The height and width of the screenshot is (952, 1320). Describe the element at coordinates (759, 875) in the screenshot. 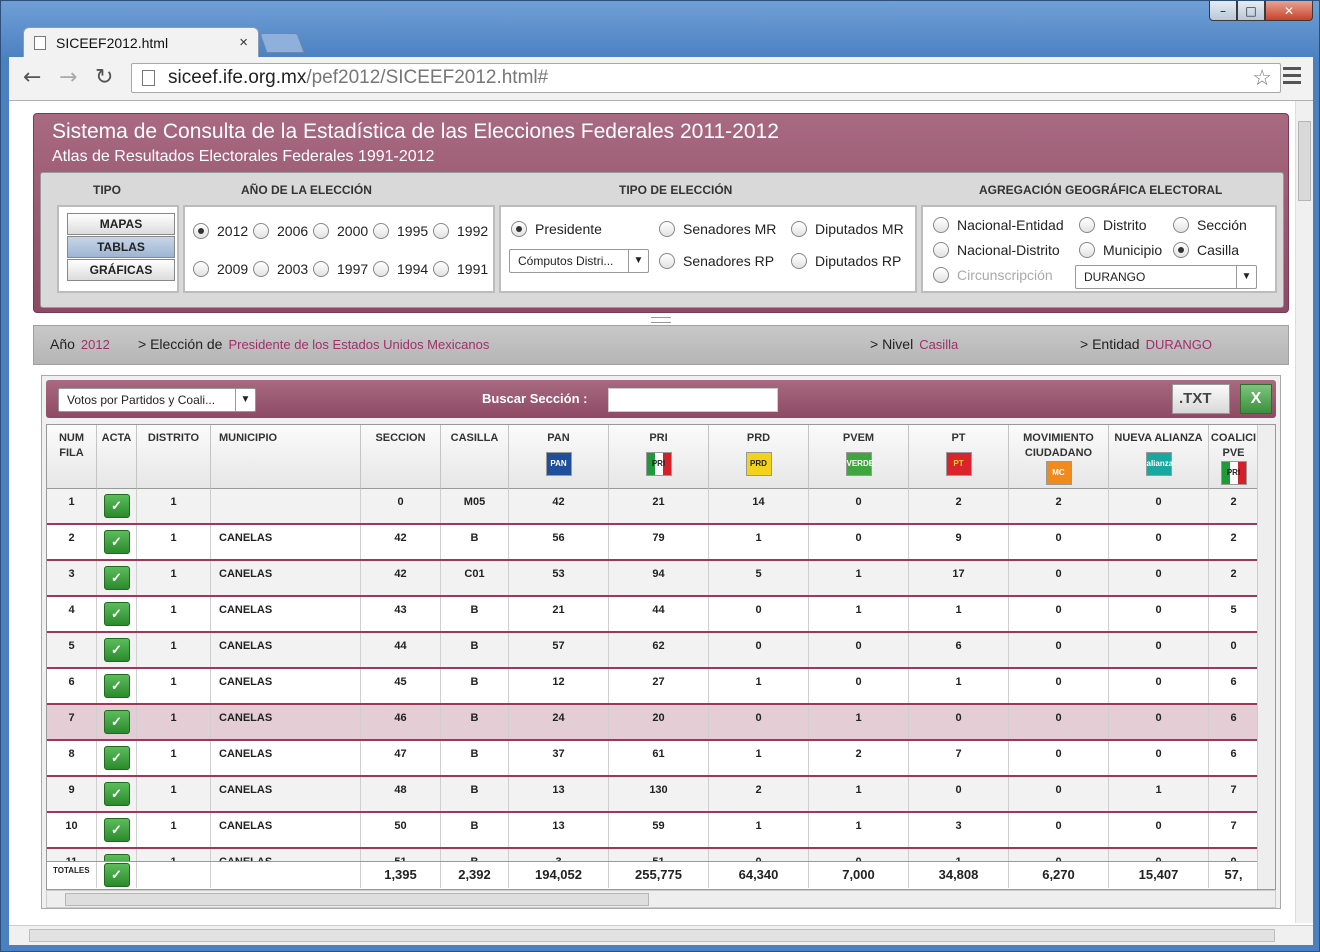

I see `total-prd: 64,340` at that location.